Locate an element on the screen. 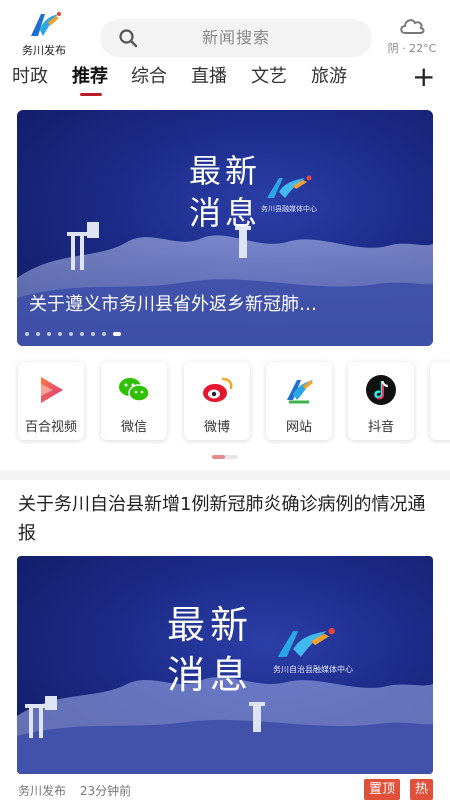 This screenshot has height=800, width=450. add-channel-icon: + is located at coordinates (423, 77).